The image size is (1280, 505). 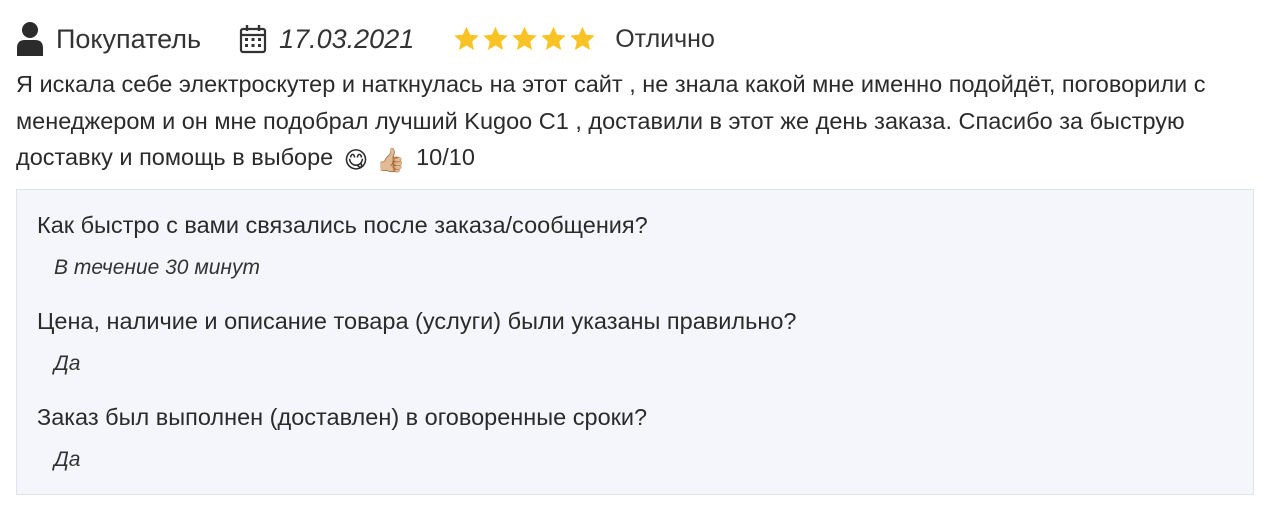 I want to click on rating-label: Отлично, so click(x=665, y=38).